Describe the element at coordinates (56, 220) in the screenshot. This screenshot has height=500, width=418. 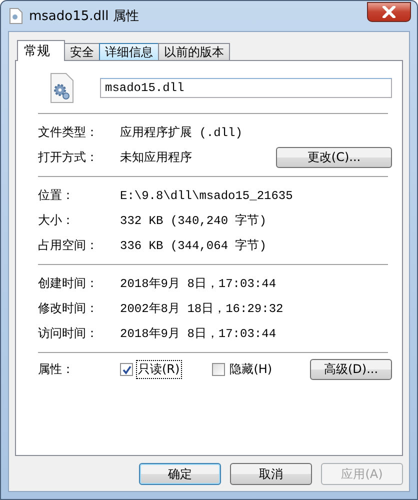
I see `field-label: 大小：` at that location.